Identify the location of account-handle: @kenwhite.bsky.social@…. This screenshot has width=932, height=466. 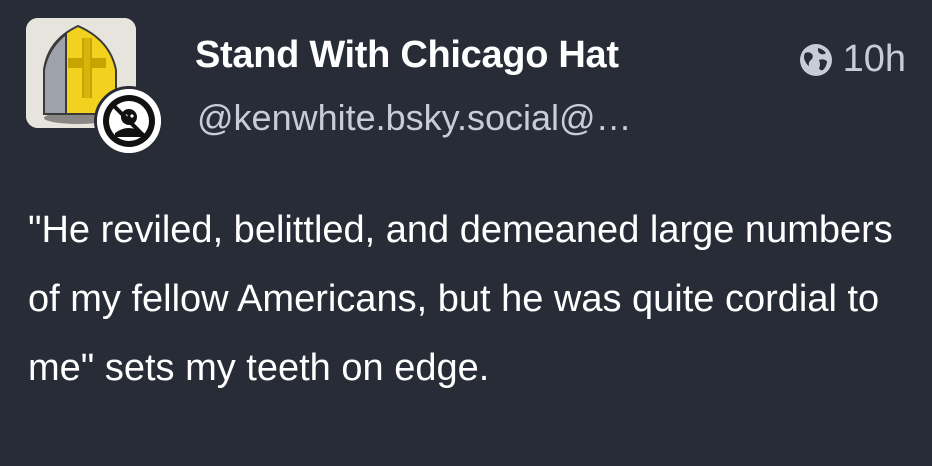
(414, 118).